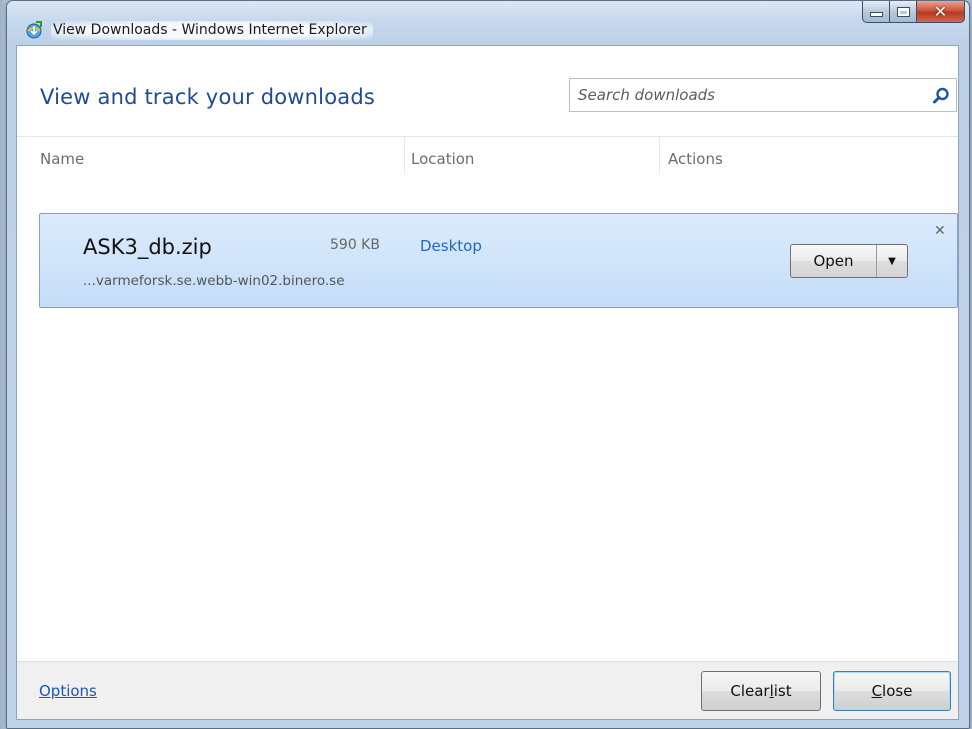 The height and width of the screenshot is (729, 972). What do you see at coordinates (695, 159) in the screenshot?
I see `column-header-actions: Actions` at bounding box center [695, 159].